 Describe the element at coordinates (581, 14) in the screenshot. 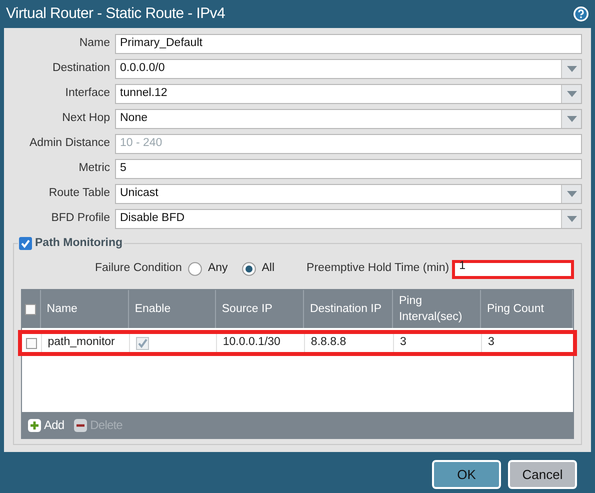

I see `help-icon` at that location.